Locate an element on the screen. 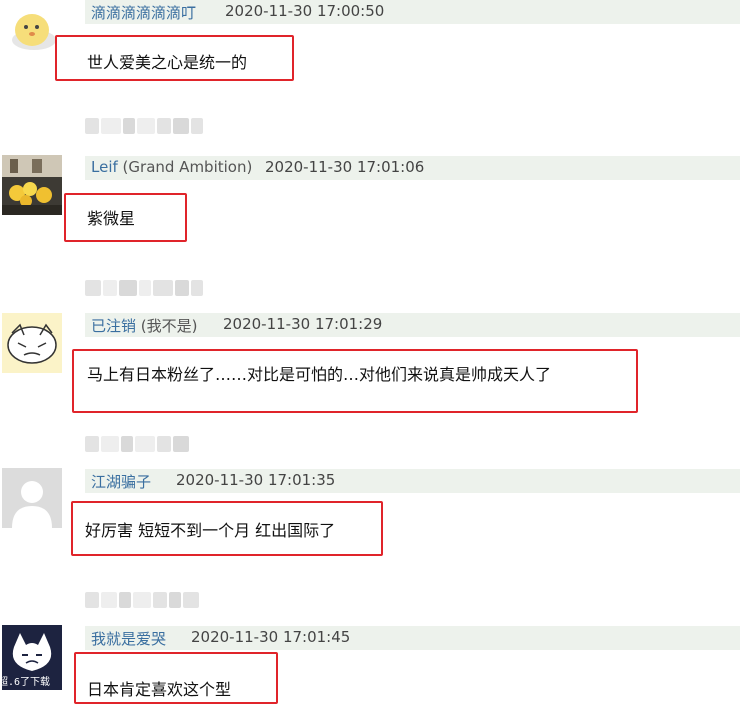 Image resolution: width=740 pixels, height=705 pixels. comment-header: 我就是爱哭 2020-11-30 17:01:45 is located at coordinates (412, 638).